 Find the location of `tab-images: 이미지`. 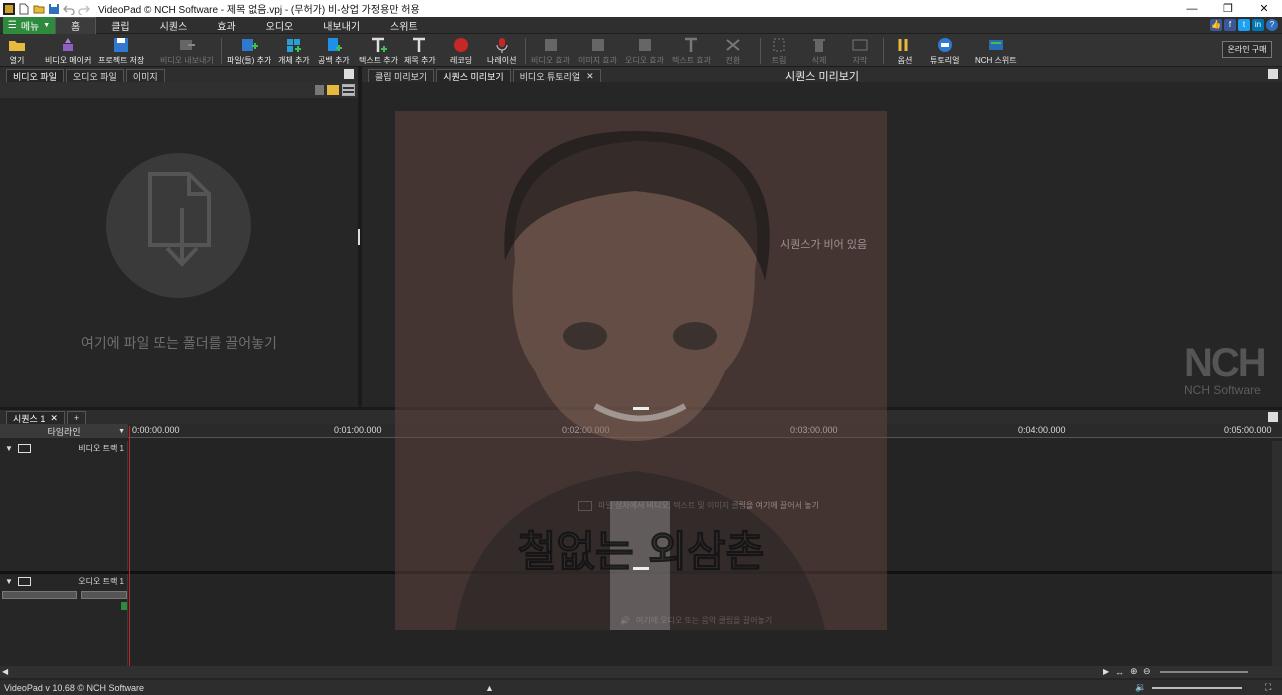

tab-images: 이미지 is located at coordinates (145, 75).